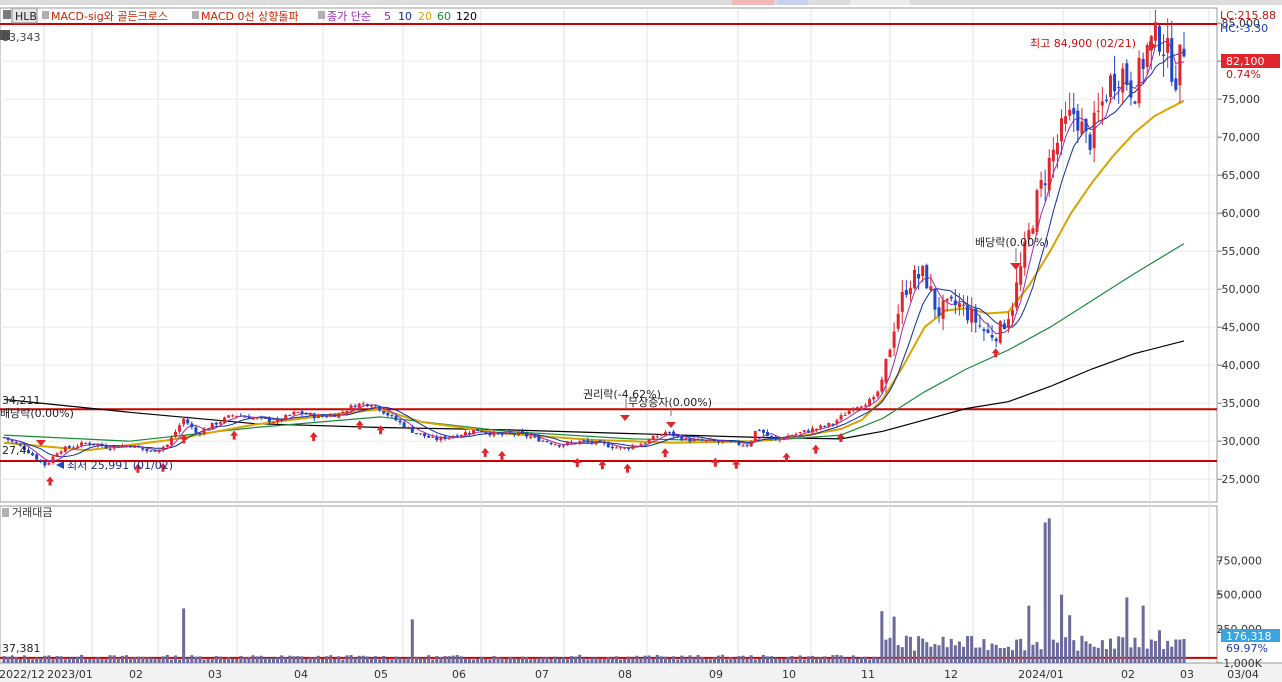  I want to click on tab-blue, so click(793, 2).